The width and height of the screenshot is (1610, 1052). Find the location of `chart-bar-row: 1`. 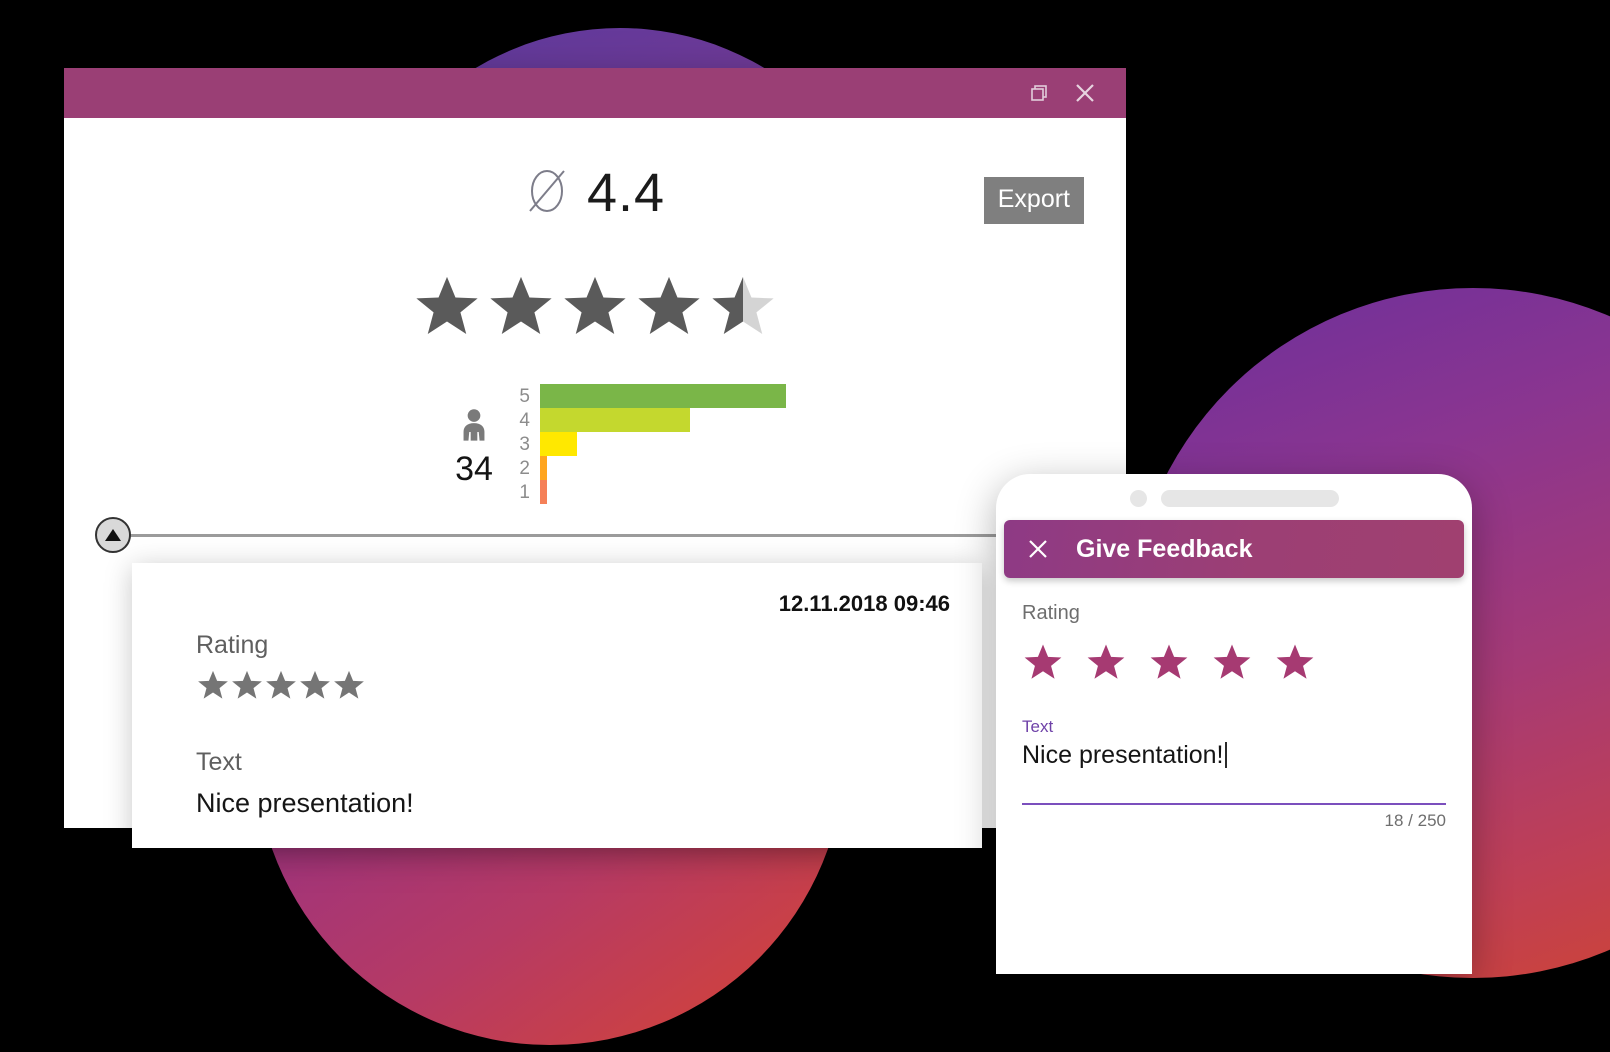

chart-bar-row: 1 is located at coordinates (650, 492).